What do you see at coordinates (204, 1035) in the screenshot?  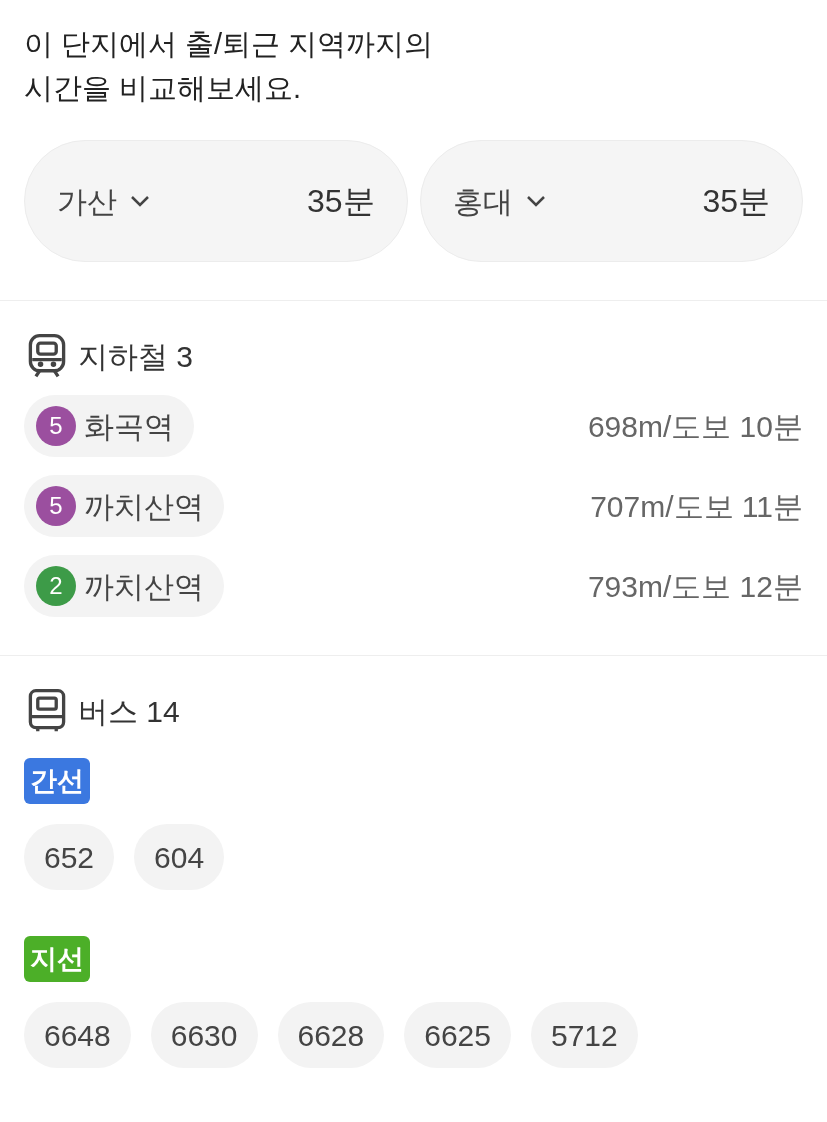 I see `bus-route-chip: 6630` at bounding box center [204, 1035].